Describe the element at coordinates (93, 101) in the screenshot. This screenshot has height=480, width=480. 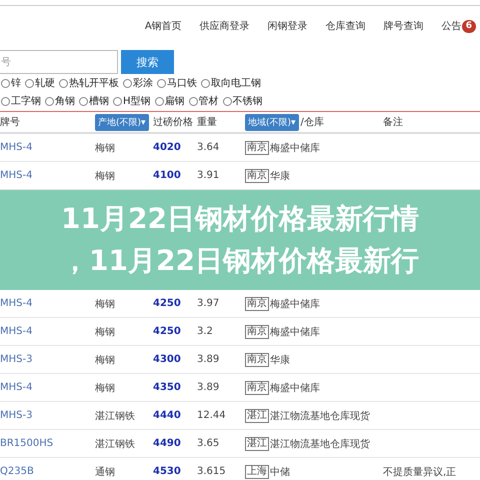
I see `radio-option: 槽钢` at that location.